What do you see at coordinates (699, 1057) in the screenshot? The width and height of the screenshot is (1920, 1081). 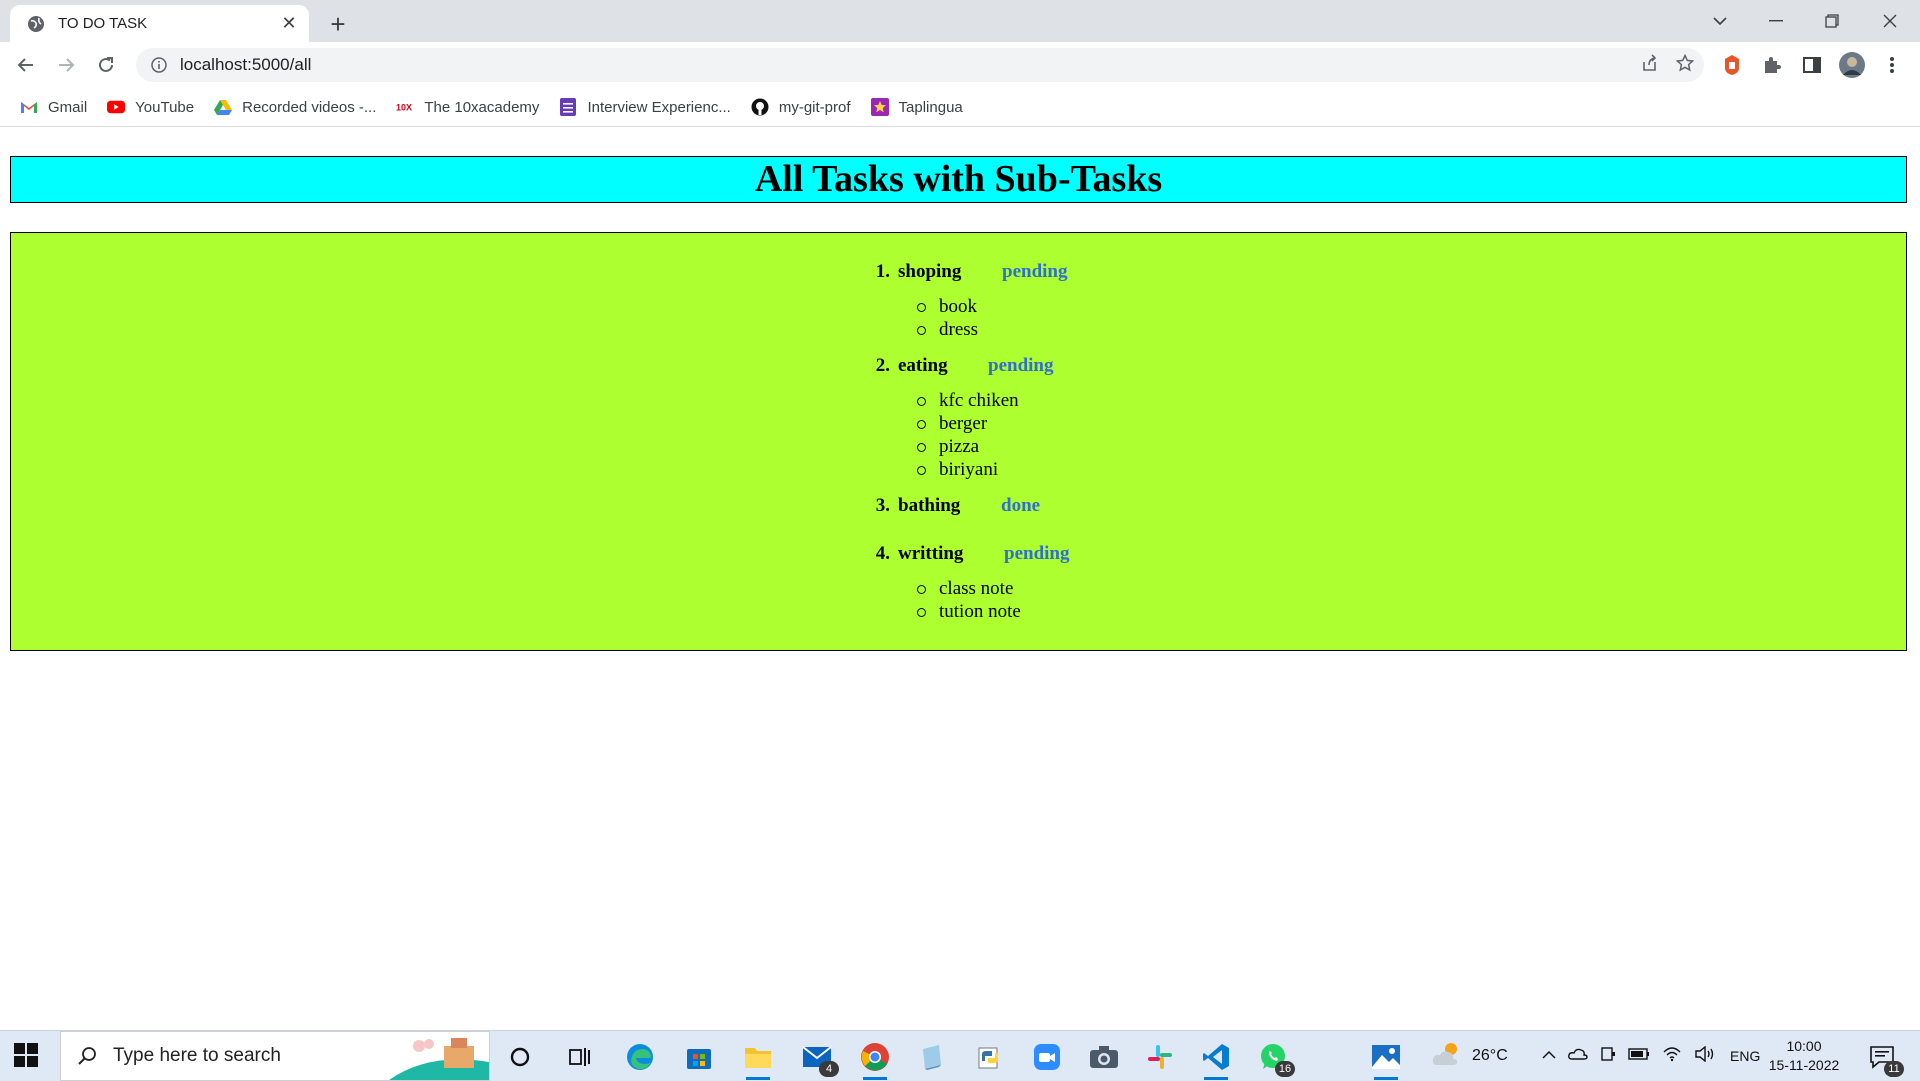 I see `store-icon` at bounding box center [699, 1057].